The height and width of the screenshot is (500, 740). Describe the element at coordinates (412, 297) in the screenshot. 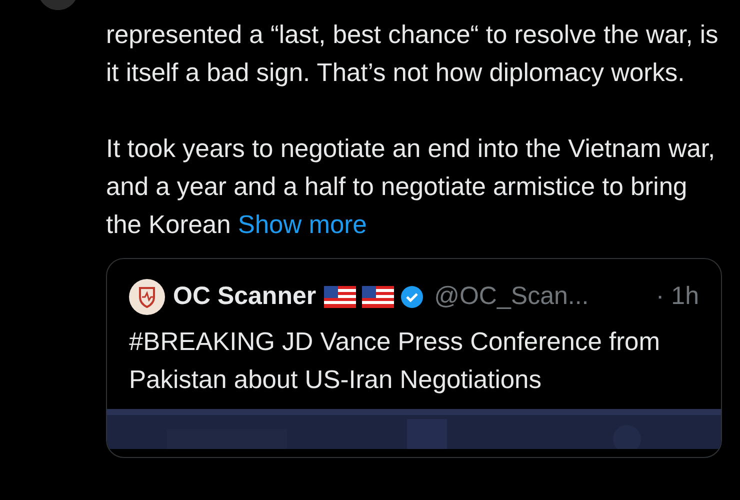

I see `verified-badge-icon` at that location.